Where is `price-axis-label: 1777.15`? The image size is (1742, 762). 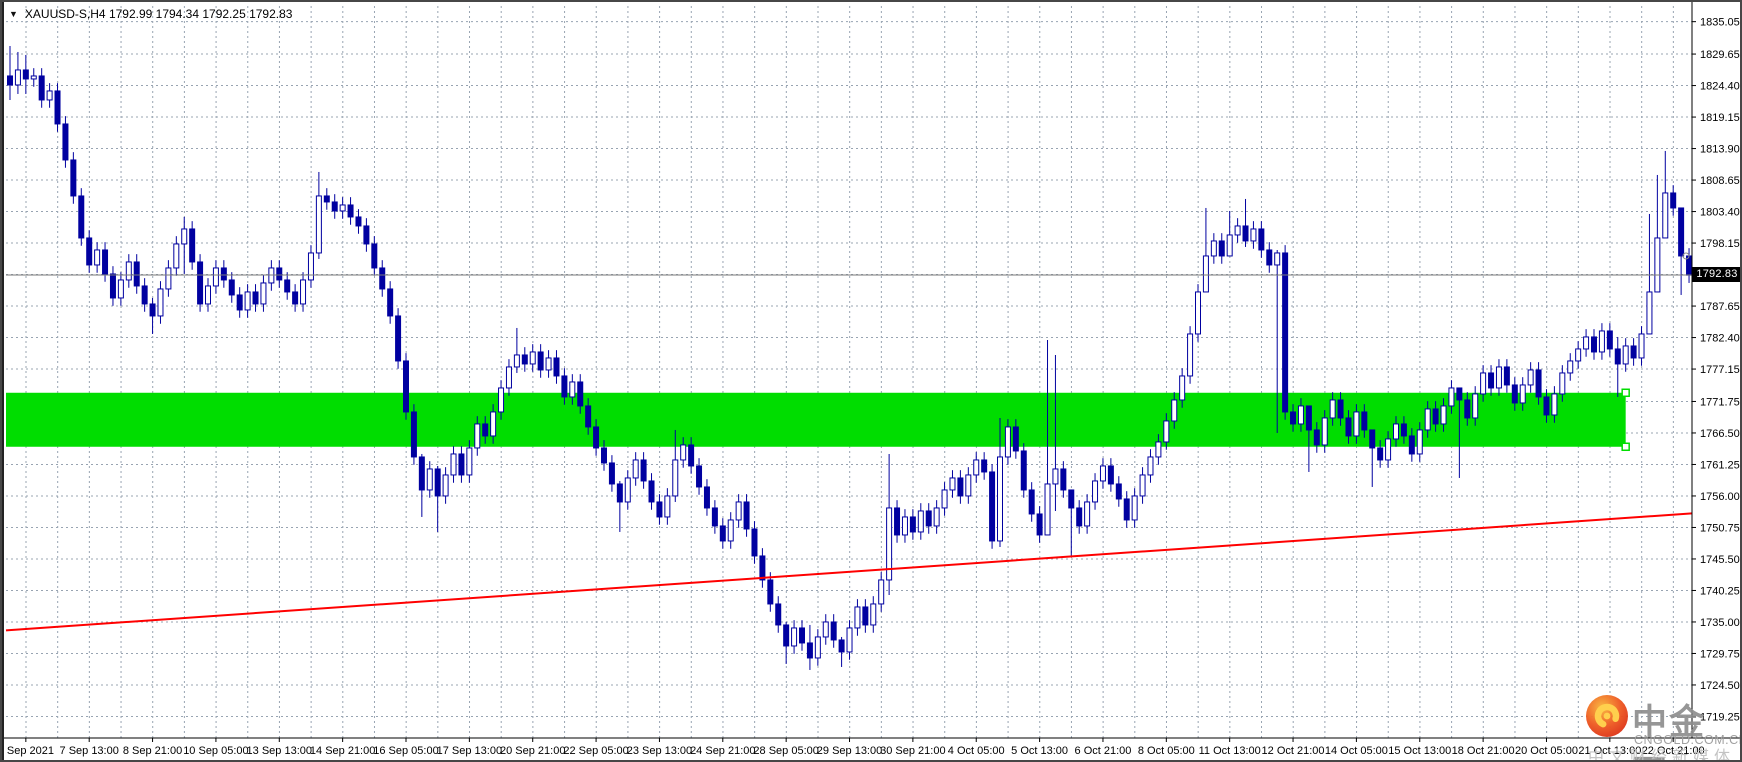
price-axis-label: 1777.15 is located at coordinates (1720, 370).